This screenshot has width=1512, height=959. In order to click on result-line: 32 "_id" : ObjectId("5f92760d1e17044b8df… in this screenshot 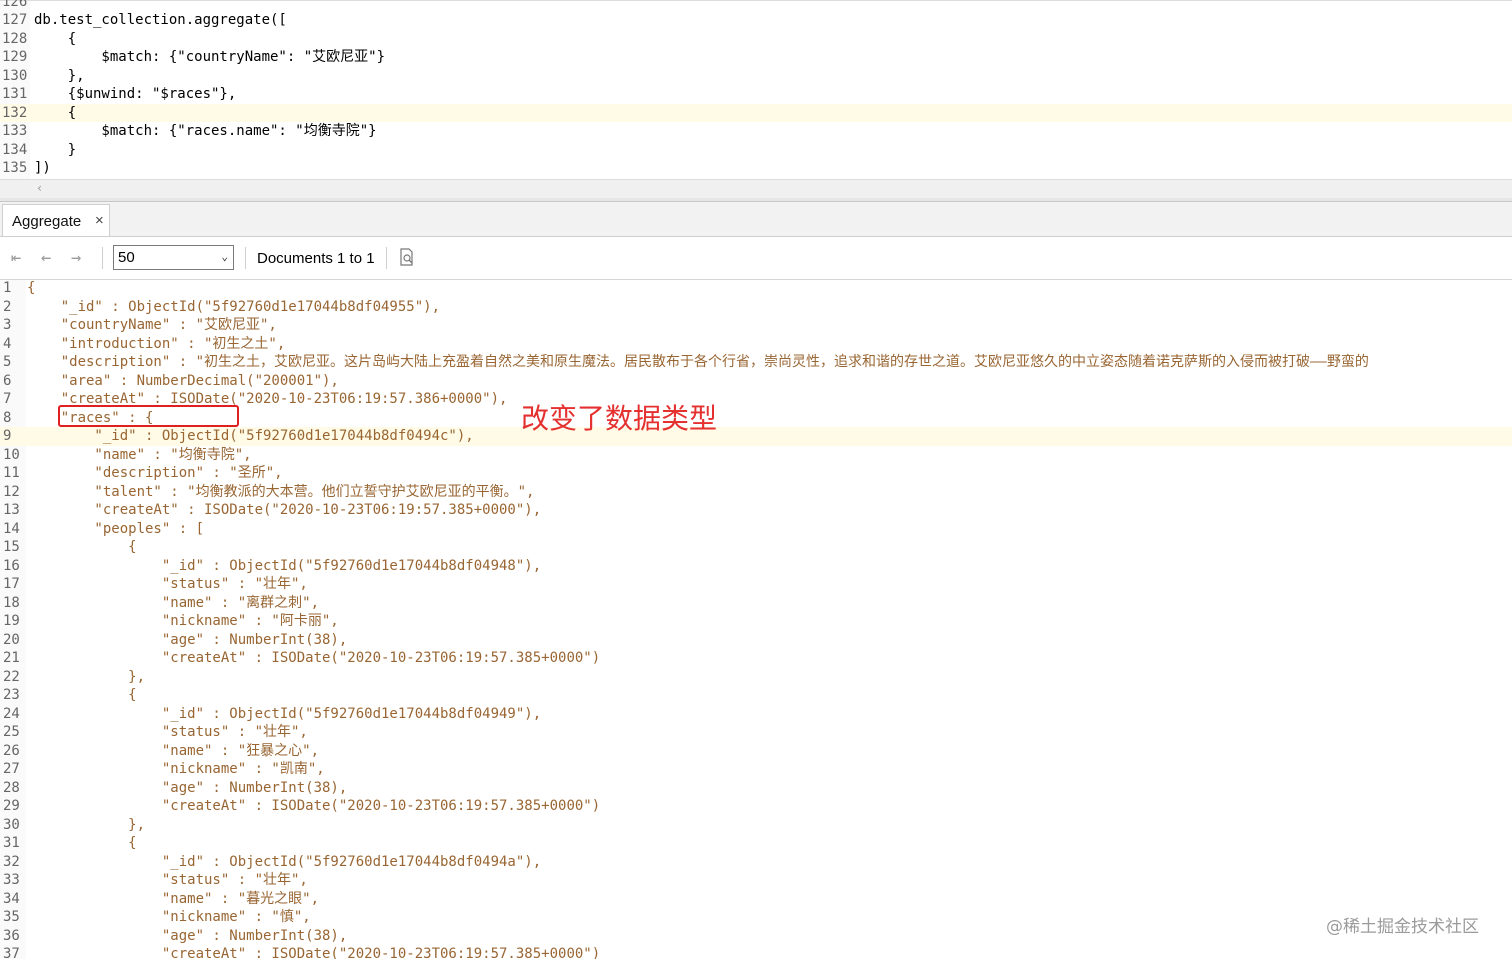, I will do `click(756, 862)`.